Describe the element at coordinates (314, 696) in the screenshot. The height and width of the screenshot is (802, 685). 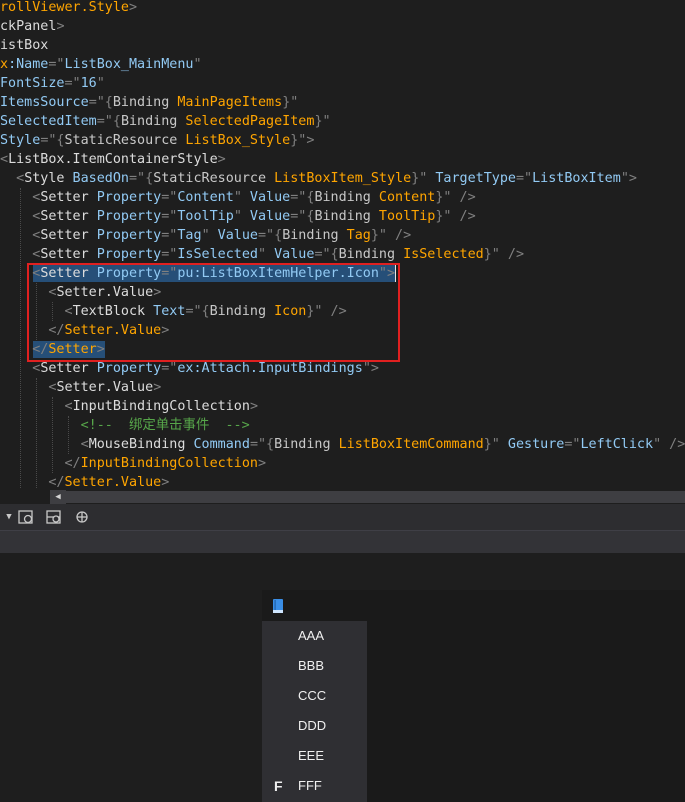
I see `list-item: CCC` at that location.